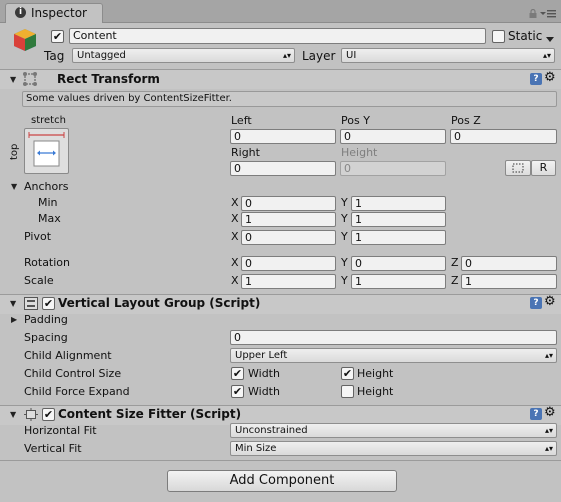  I want to click on vertical-fit-value: Min Size, so click(256, 448).